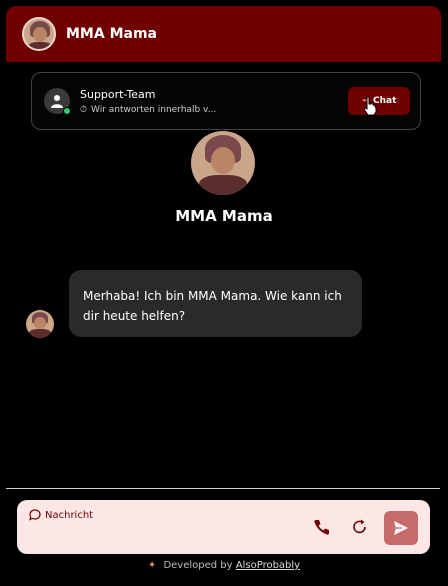  What do you see at coordinates (35, 515) in the screenshot?
I see `speech-bubble-icon` at bounding box center [35, 515].